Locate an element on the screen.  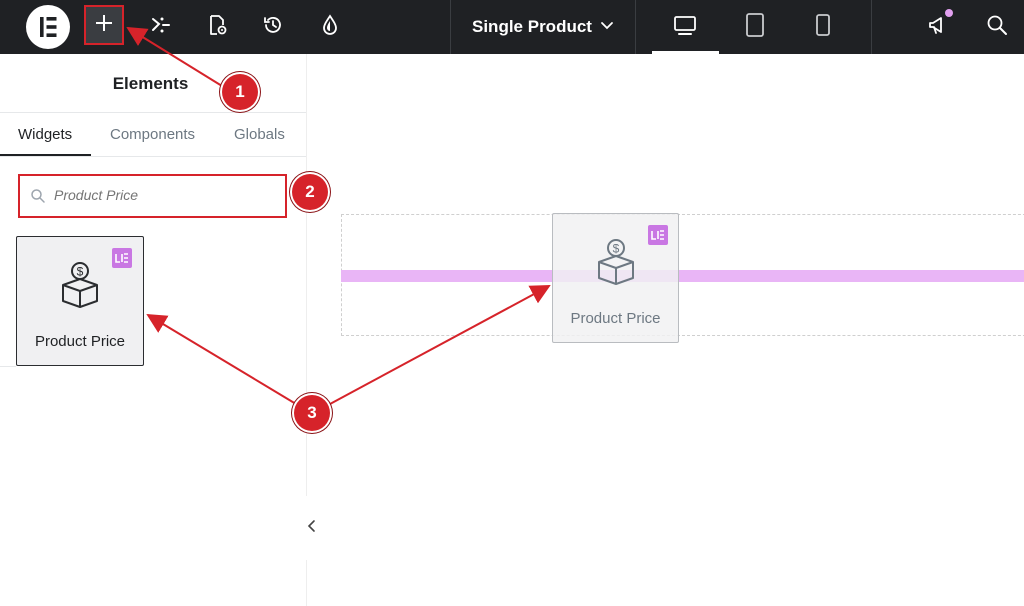
search-button is located at coordinates (997, 27).